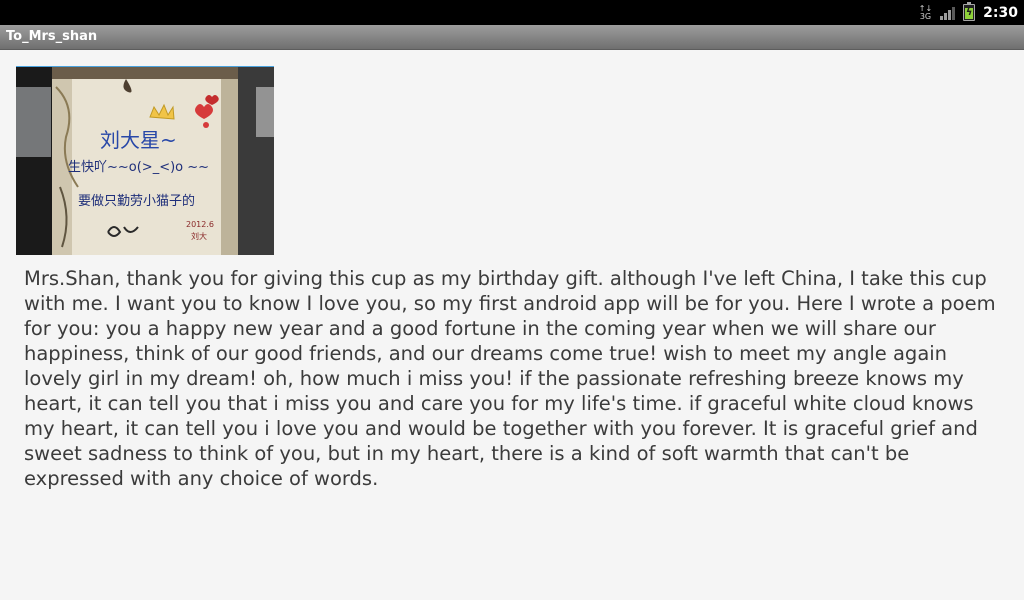 Image resolution: width=1024 pixels, height=600 pixels. I want to click on status-bar: ↑↓ 3G ϟ 2:30, so click(512, 12).